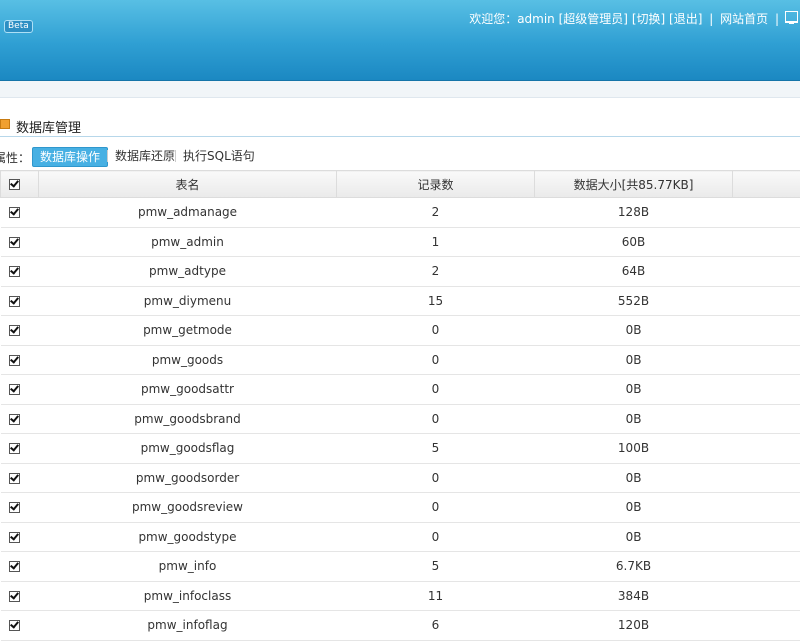 The image size is (800, 641). I want to click on data-size-cell: 100B, so click(634, 449).